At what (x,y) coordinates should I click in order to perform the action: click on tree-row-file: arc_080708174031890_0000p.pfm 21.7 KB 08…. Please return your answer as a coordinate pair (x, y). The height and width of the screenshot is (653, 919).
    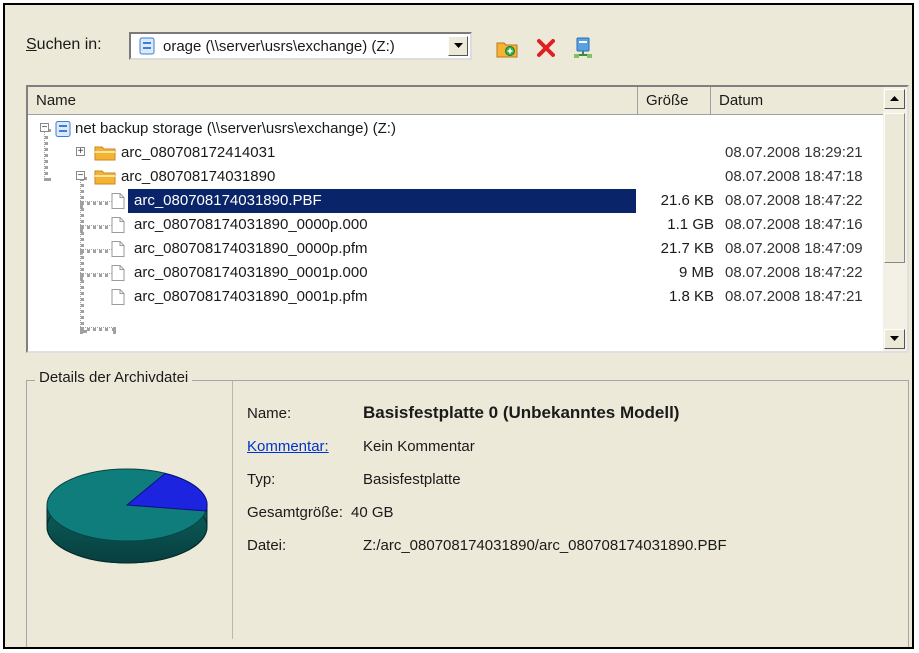
    Looking at the image, I should click on (456, 249).